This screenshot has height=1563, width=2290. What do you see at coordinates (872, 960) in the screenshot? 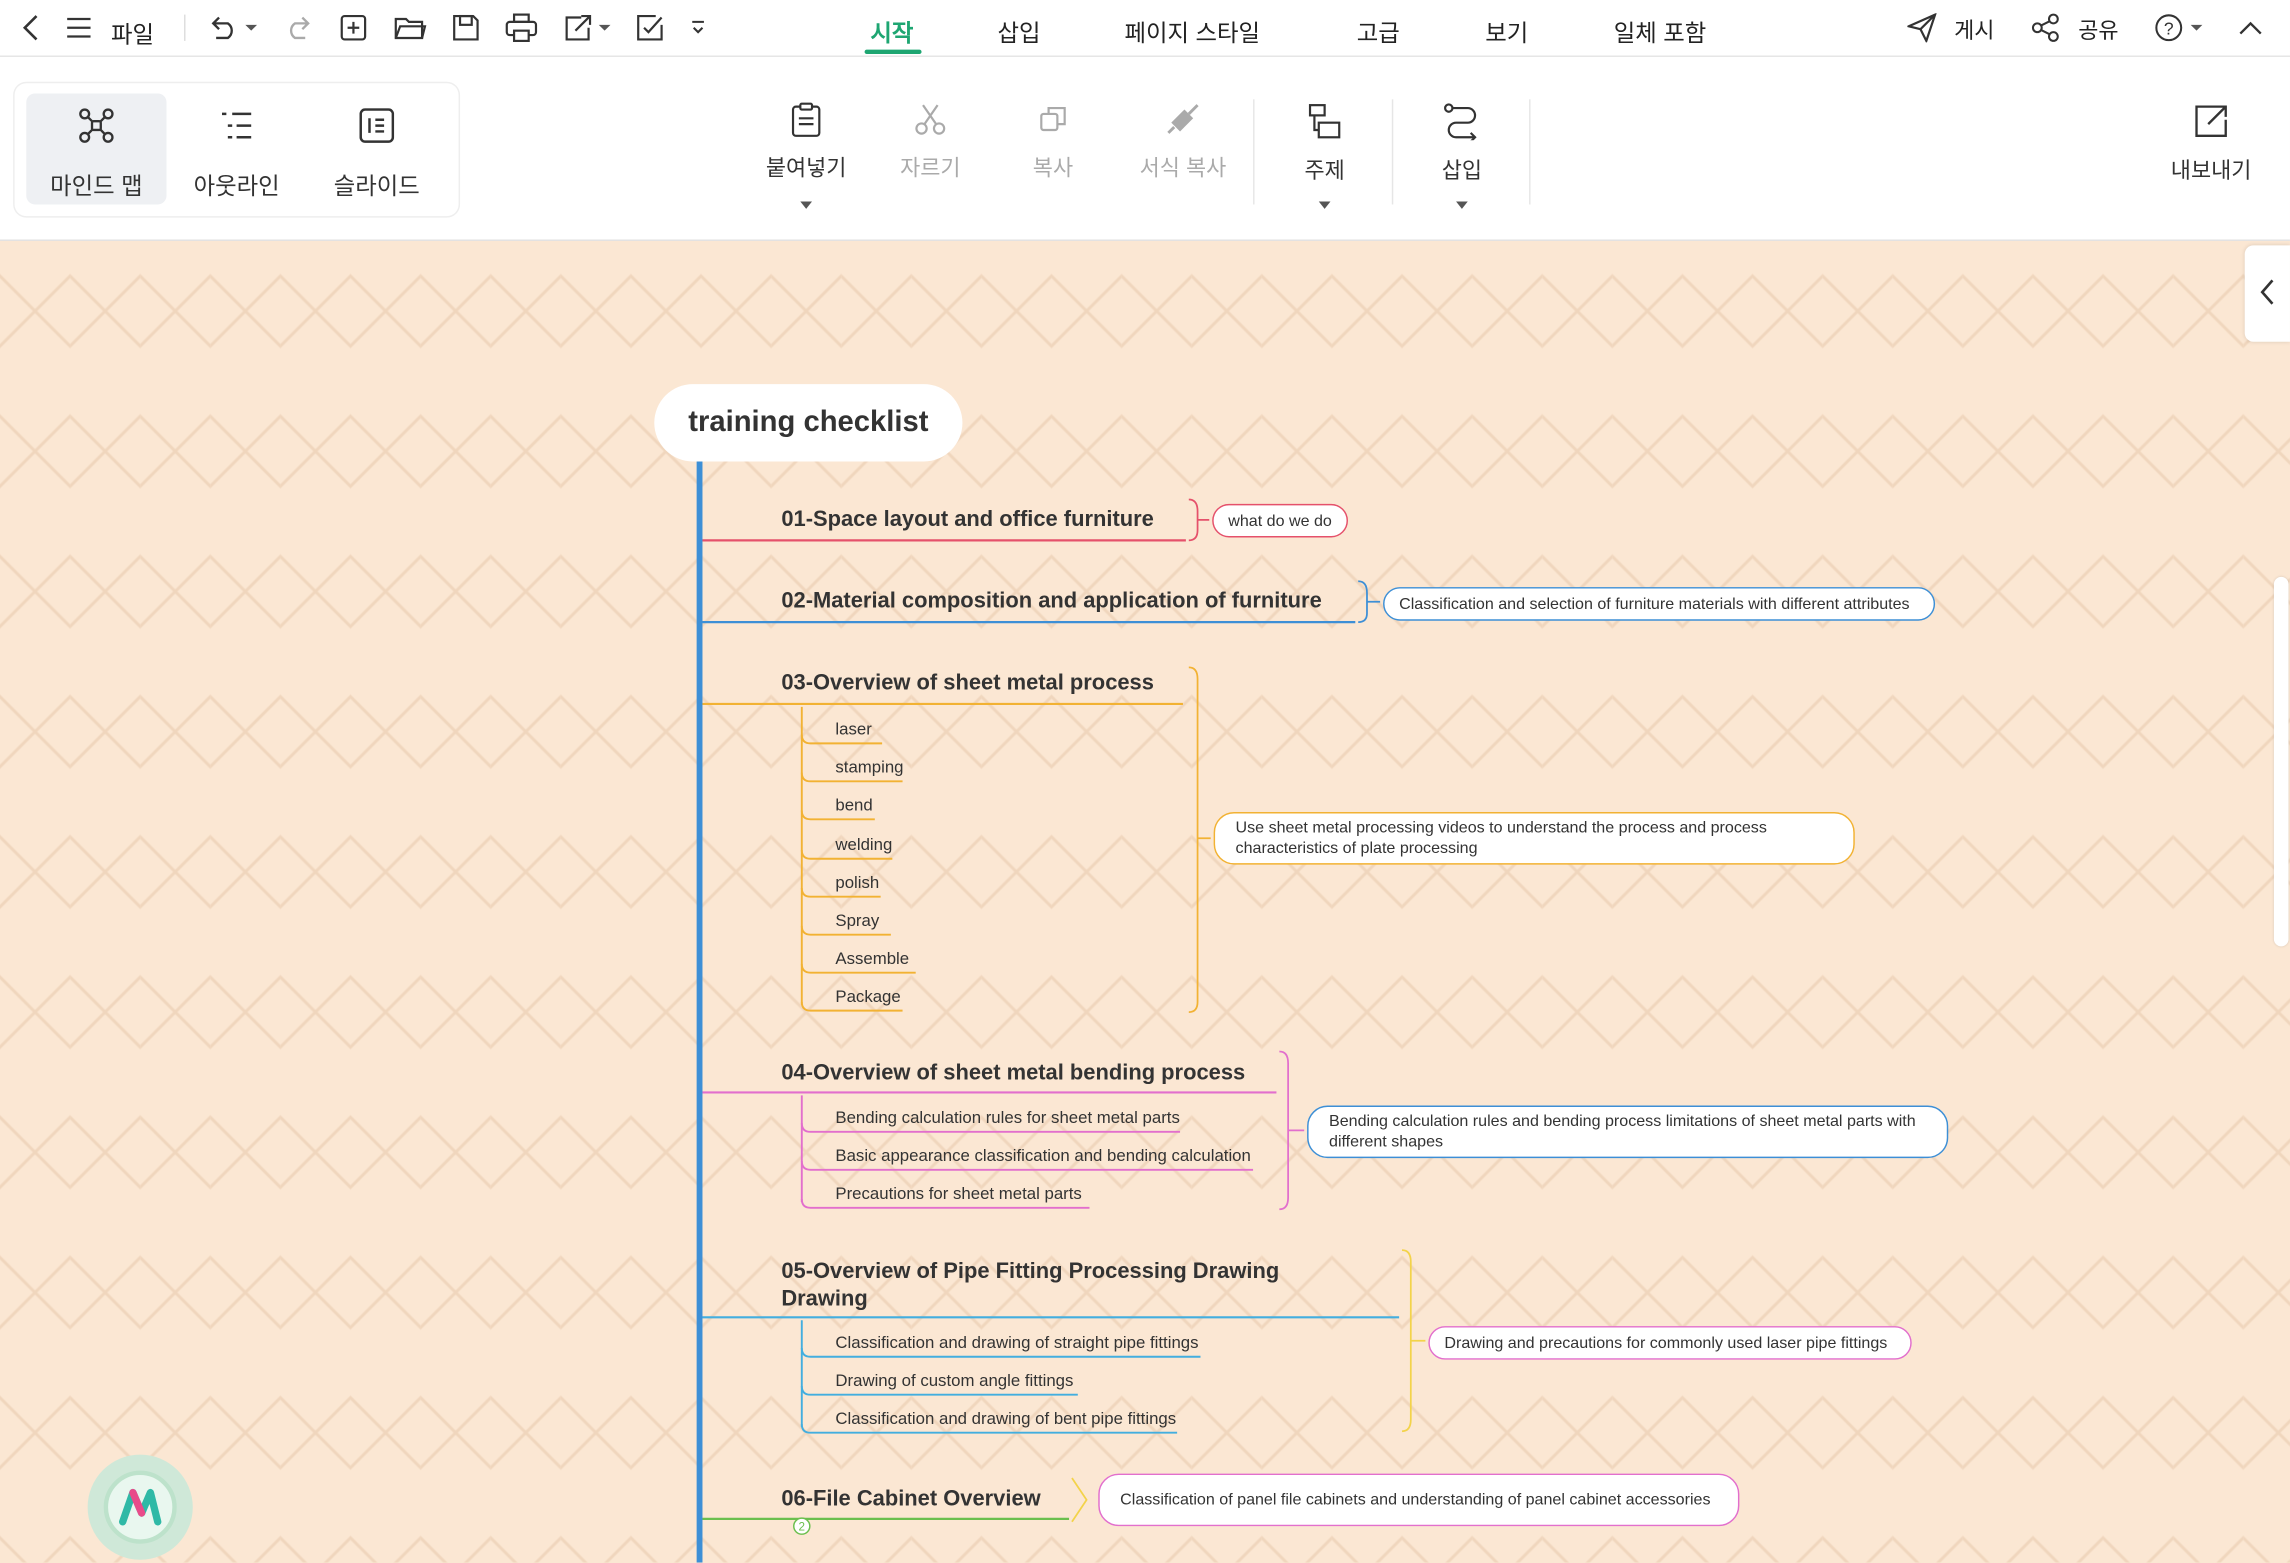
I see `subtopic: Assemble` at bounding box center [872, 960].